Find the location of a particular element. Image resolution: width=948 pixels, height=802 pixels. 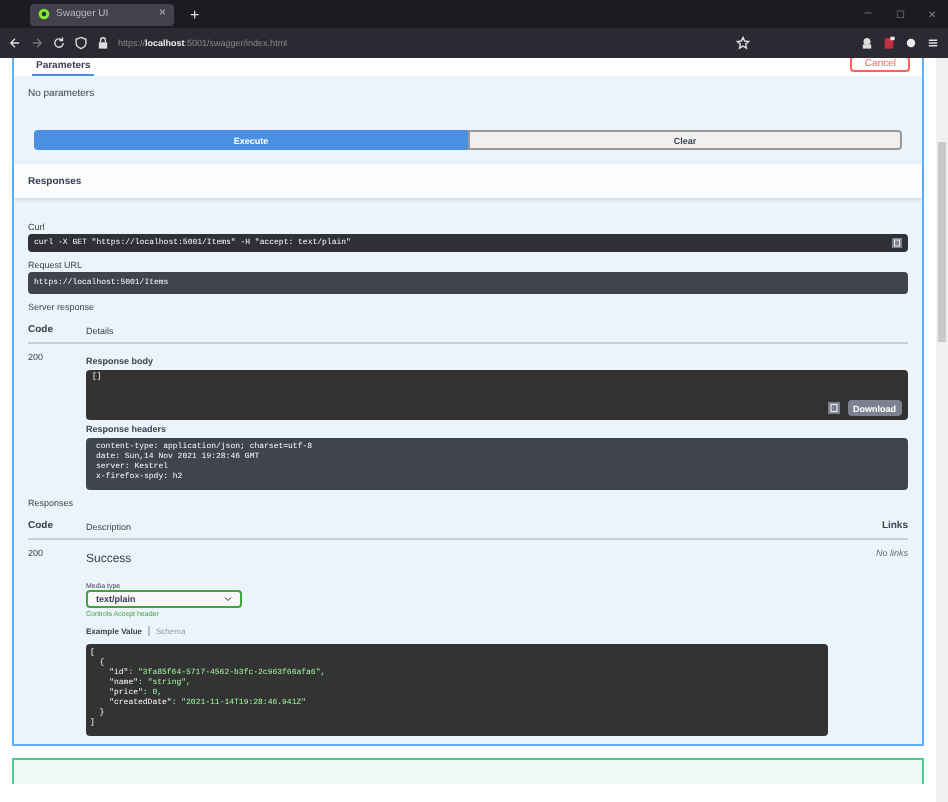

copy-icon is located at coordinates (833, 408).